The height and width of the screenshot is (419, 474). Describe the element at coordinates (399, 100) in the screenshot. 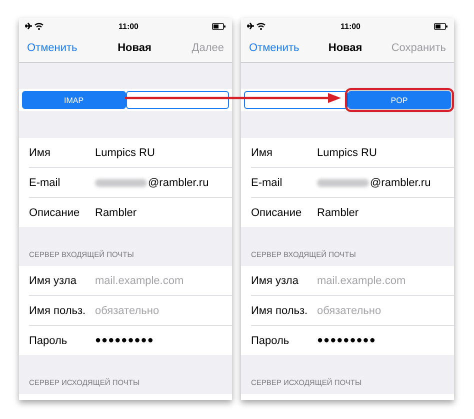

I see `segment-tab: POP` at that location.